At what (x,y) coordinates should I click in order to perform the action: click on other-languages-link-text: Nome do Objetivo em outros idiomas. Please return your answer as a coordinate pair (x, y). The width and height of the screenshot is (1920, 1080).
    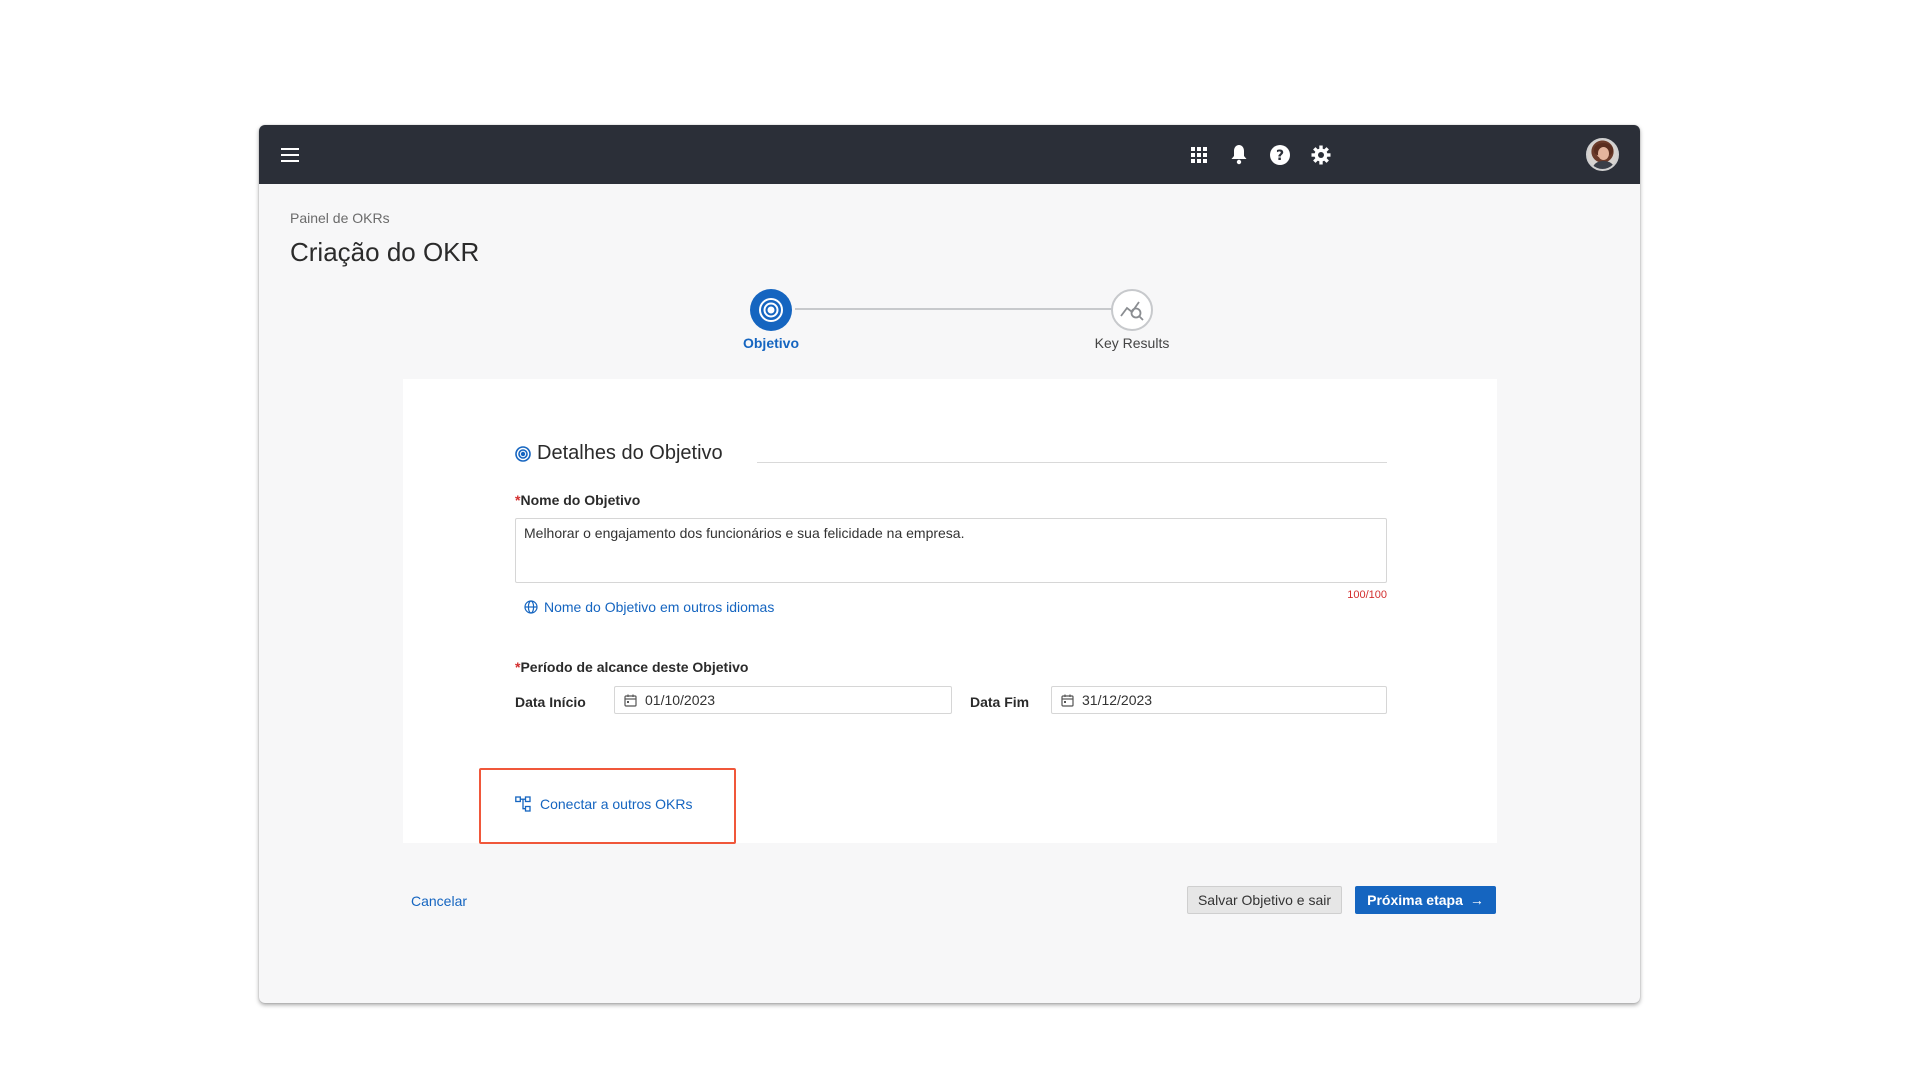
    Looking at the image, I should click on (659, 607).